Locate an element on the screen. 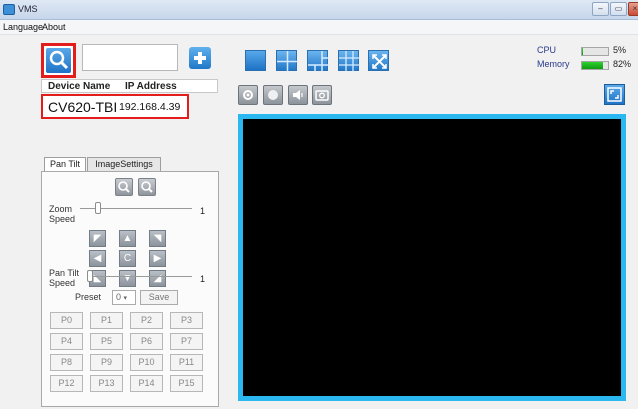 Image resolution: width=638 pixels, height=409 pixels. speaker-icon is located at coordinates (298, 95).